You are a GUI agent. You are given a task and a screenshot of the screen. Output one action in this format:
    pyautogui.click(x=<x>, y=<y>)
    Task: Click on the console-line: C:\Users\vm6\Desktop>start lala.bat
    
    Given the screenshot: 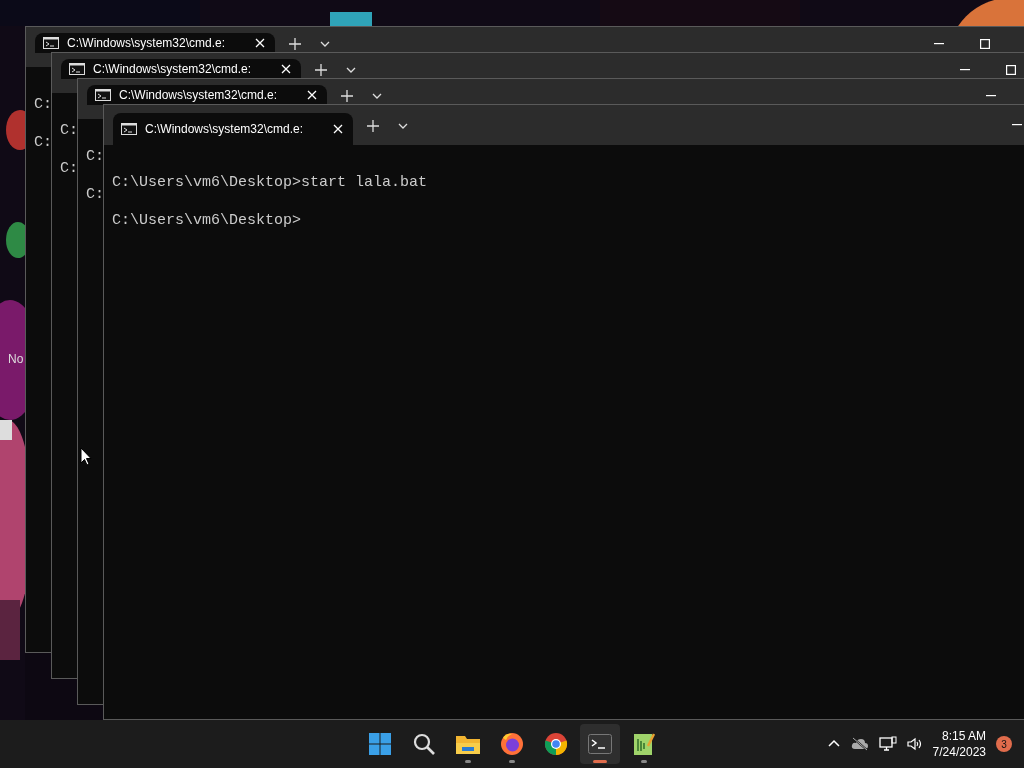 What is the action you would take?
    pyautogui.click(x=270, y=182)
    